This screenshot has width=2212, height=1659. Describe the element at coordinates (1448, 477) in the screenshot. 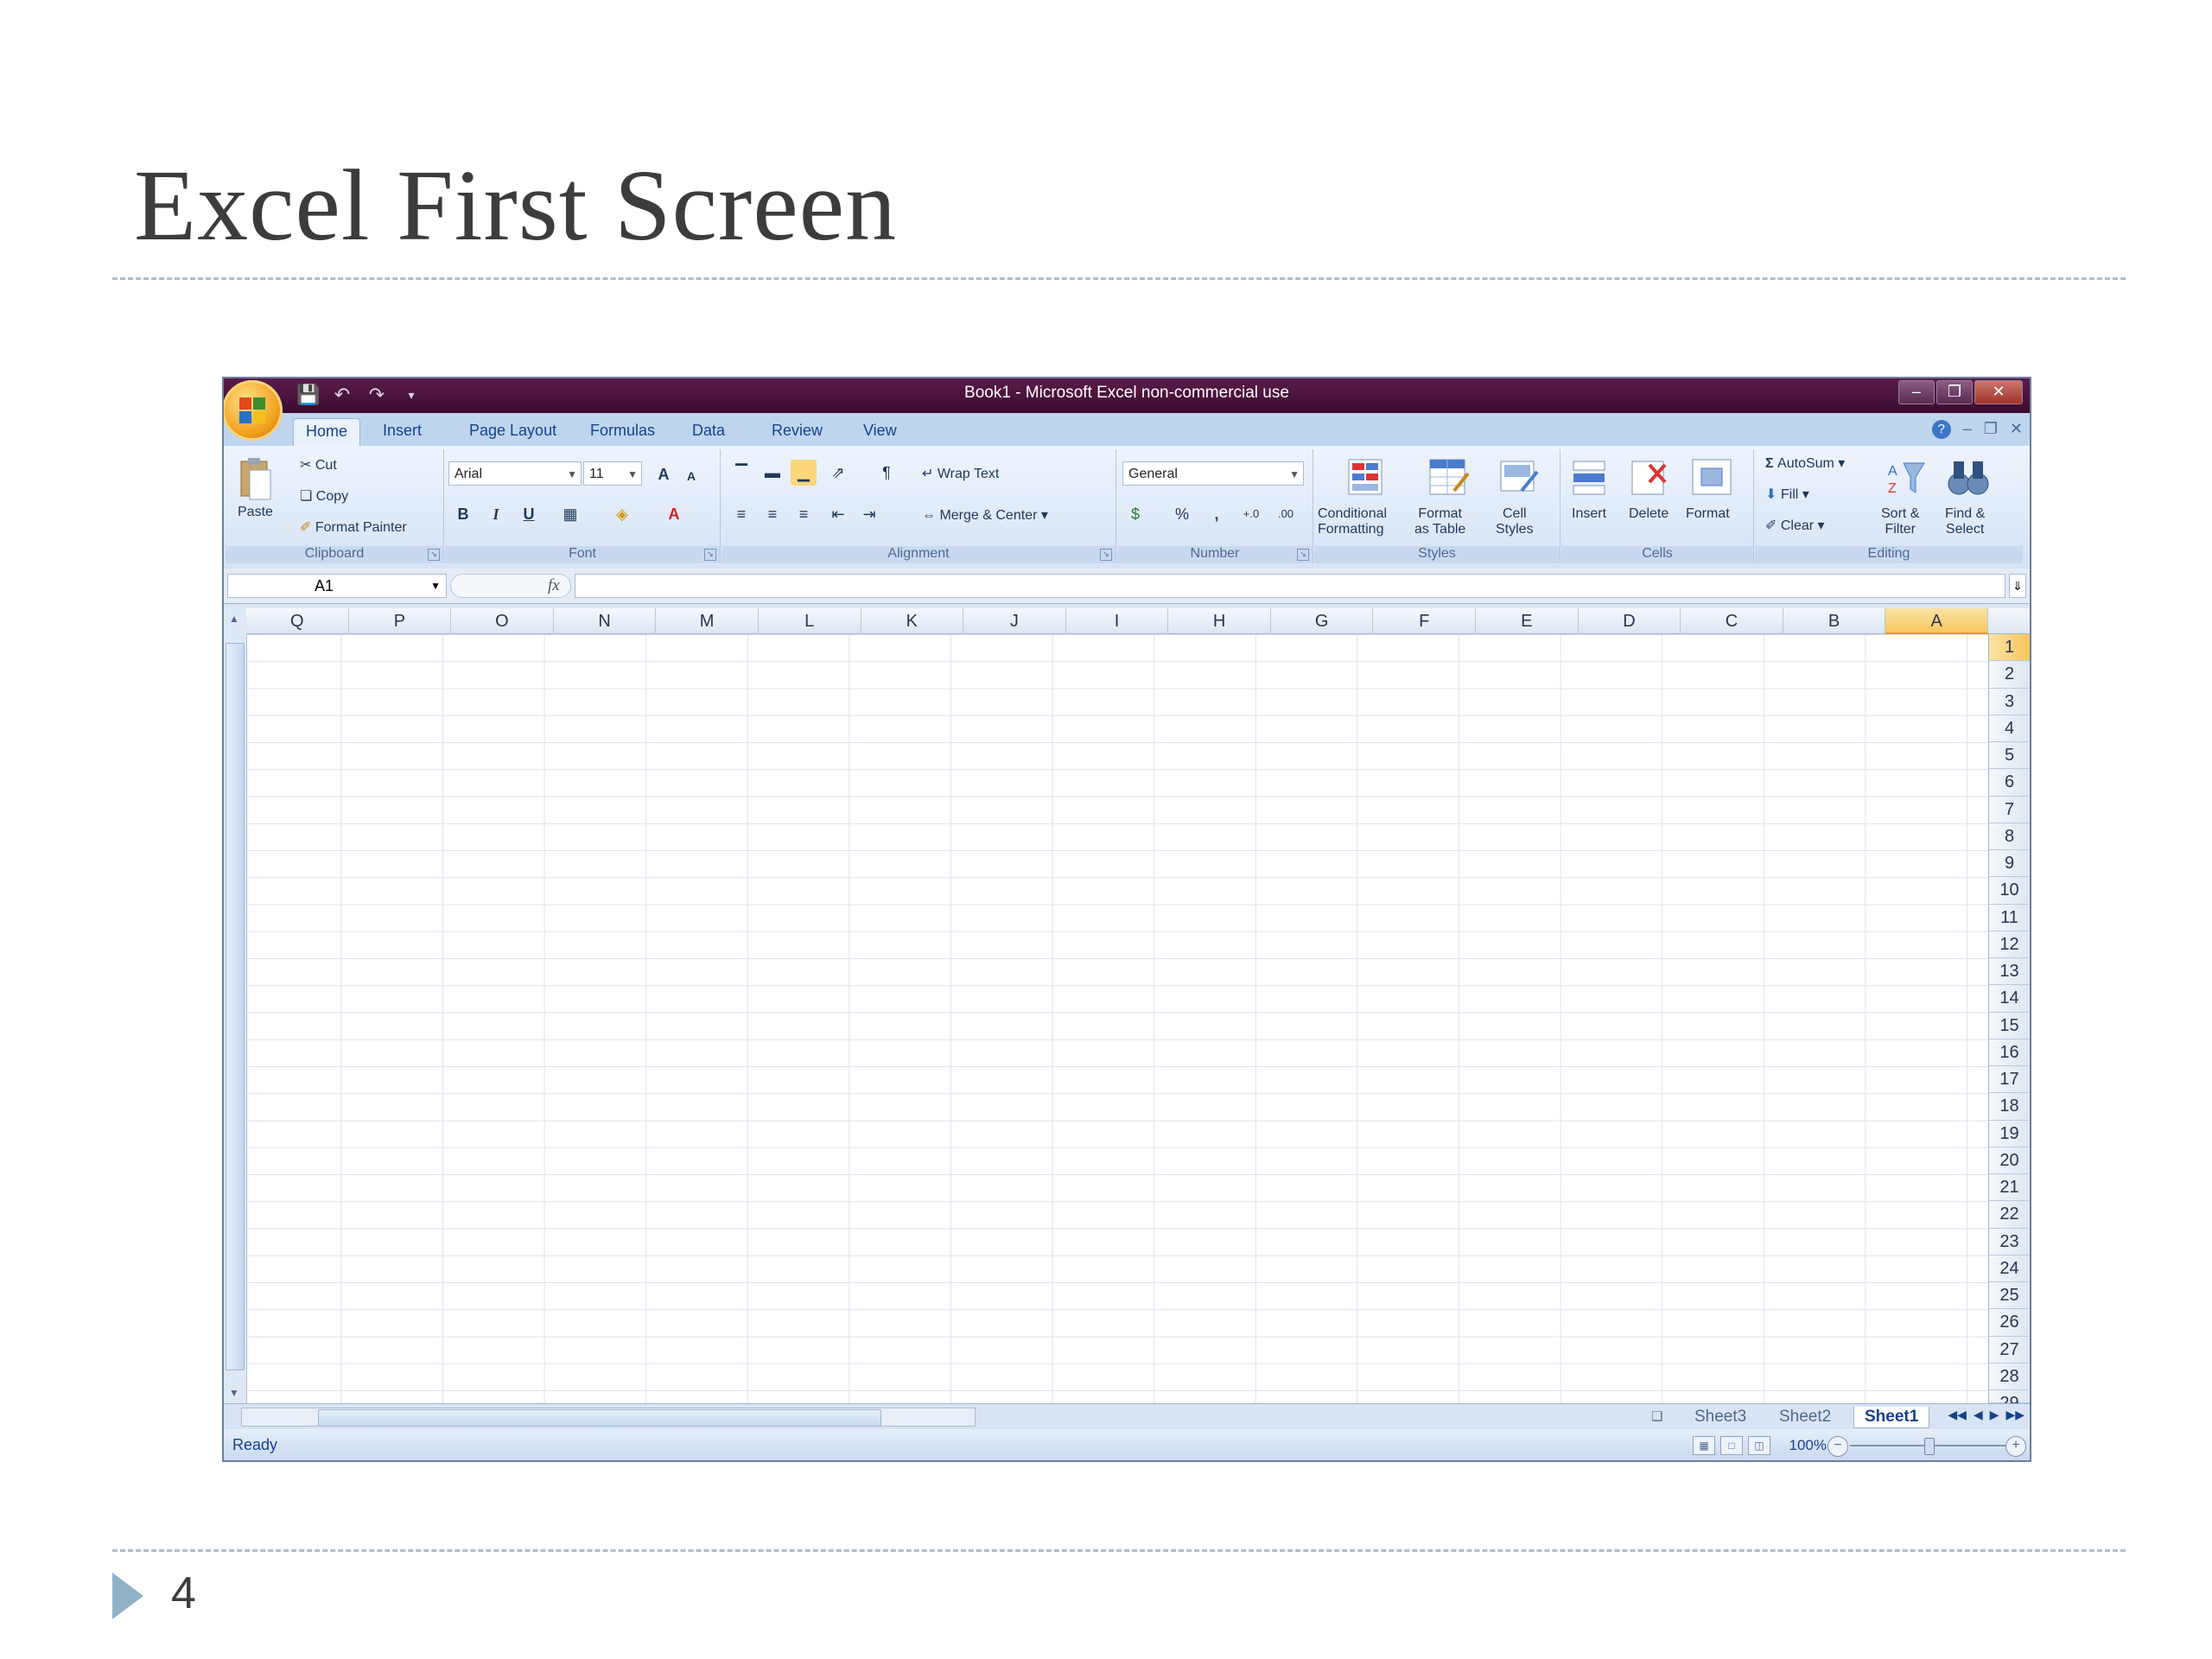

I see `format-as-table-icon` at that location.